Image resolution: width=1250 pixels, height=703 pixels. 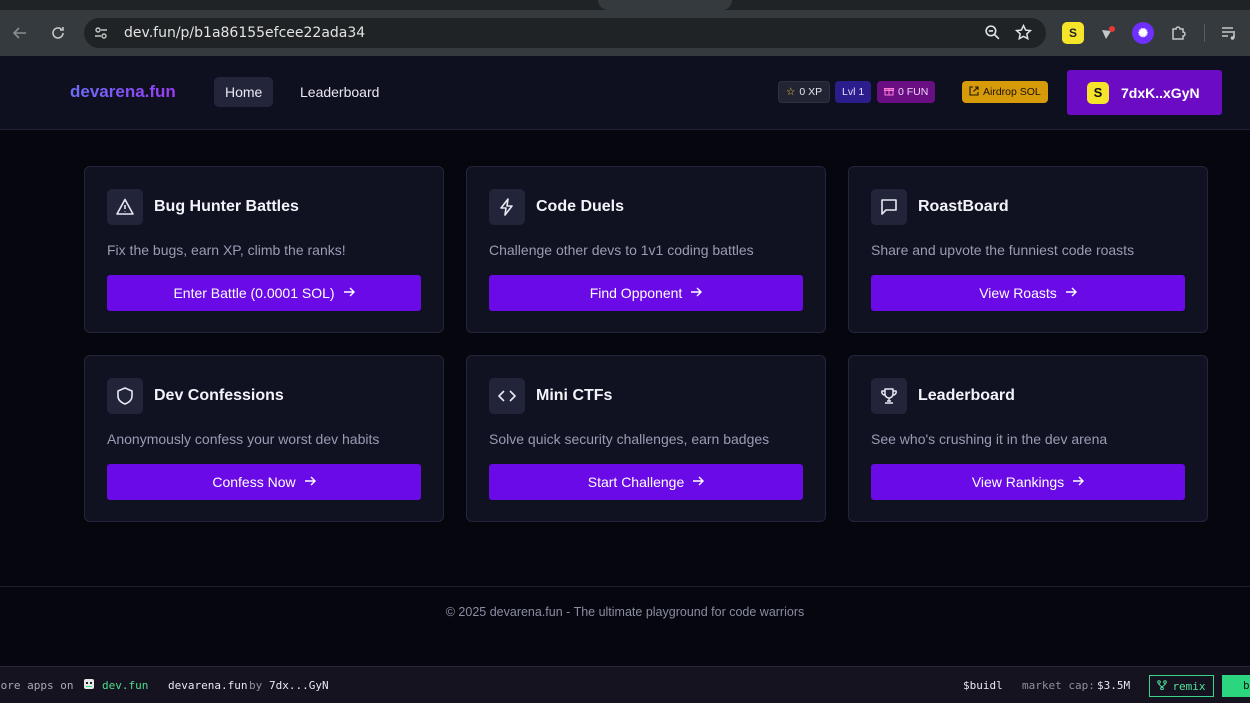 I want to click on confess-now-button: Confess Now, so click(x=264, y=482).